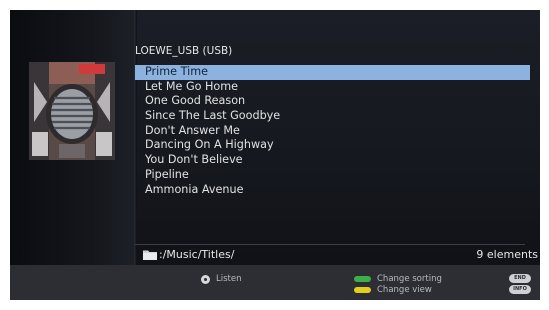  I want to click on source-title: LOEWE_USB (USB), so click(184, 51).